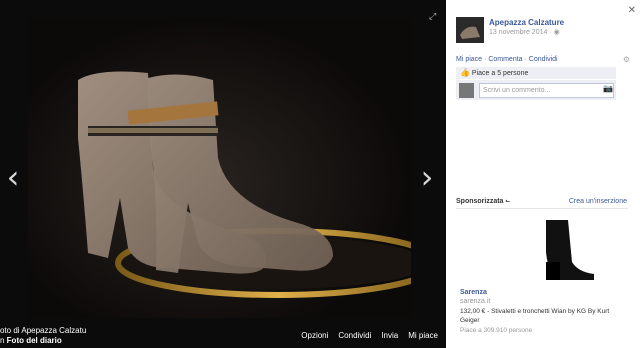 The height and width of the screenshot is (348, 640). Describe the element at coordinates (598, 201) in the screenshot. I see `create-ad-link: Crea un'inserzione` at that location.